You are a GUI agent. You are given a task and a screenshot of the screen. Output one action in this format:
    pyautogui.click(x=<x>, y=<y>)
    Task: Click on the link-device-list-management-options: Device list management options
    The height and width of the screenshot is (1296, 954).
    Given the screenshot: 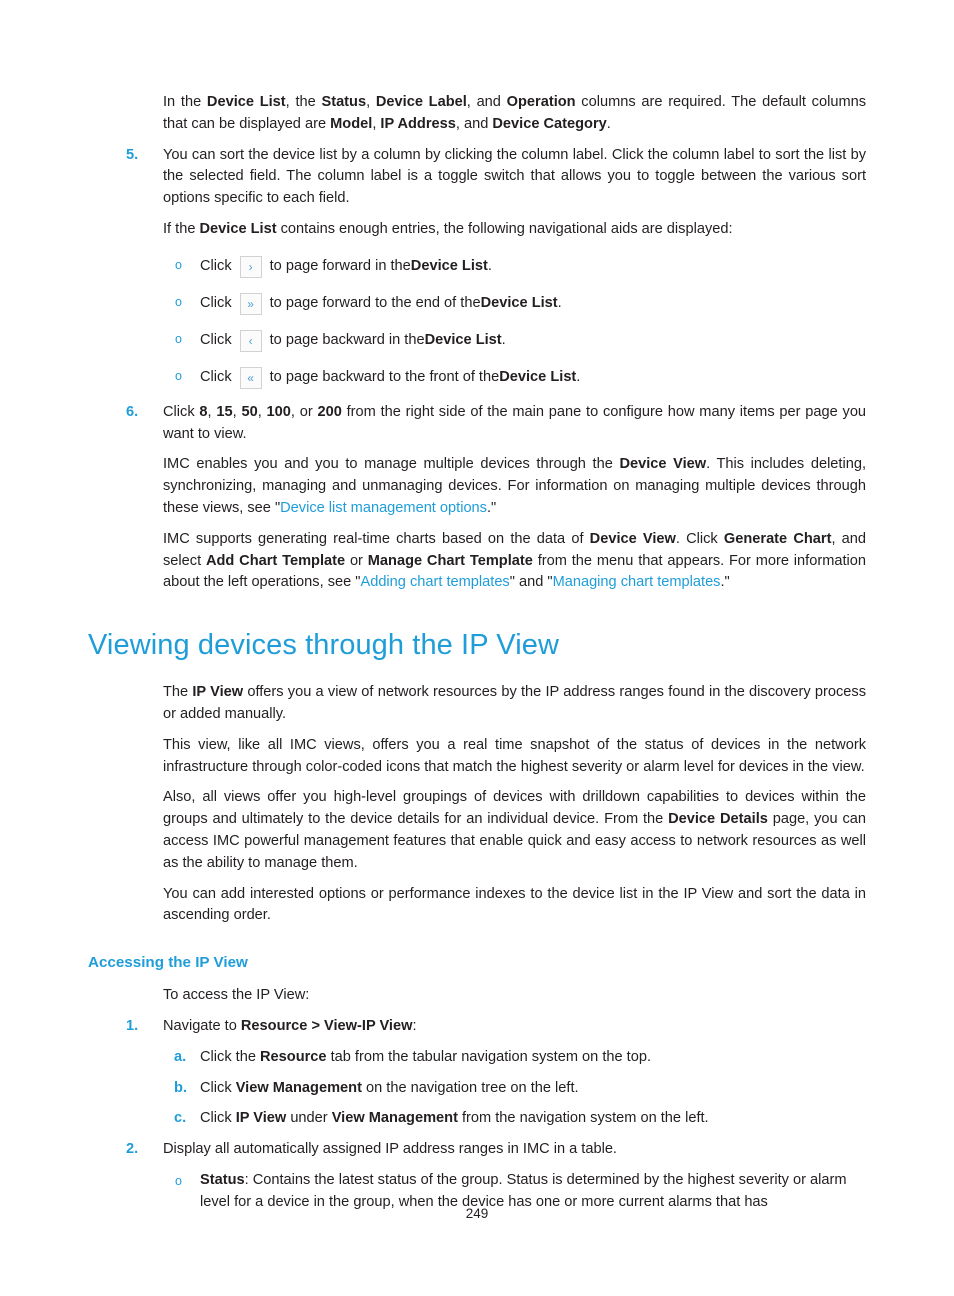 What is the action you would take?
    pyautogui.click(x=383, y=508)
    